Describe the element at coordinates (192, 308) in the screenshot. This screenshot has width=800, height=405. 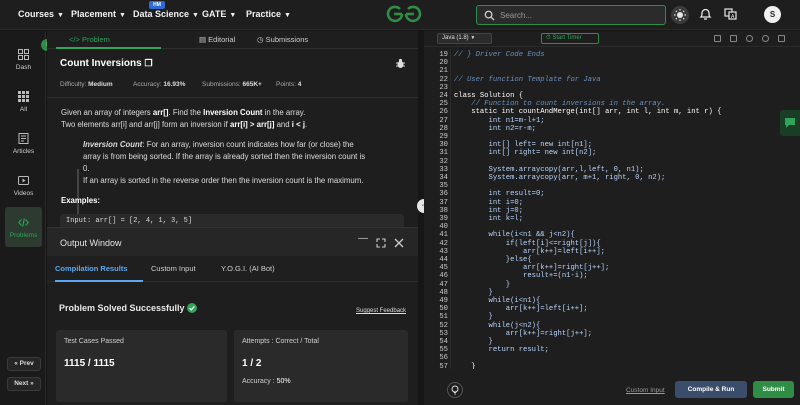
I see `check-circle-icon` at that location.